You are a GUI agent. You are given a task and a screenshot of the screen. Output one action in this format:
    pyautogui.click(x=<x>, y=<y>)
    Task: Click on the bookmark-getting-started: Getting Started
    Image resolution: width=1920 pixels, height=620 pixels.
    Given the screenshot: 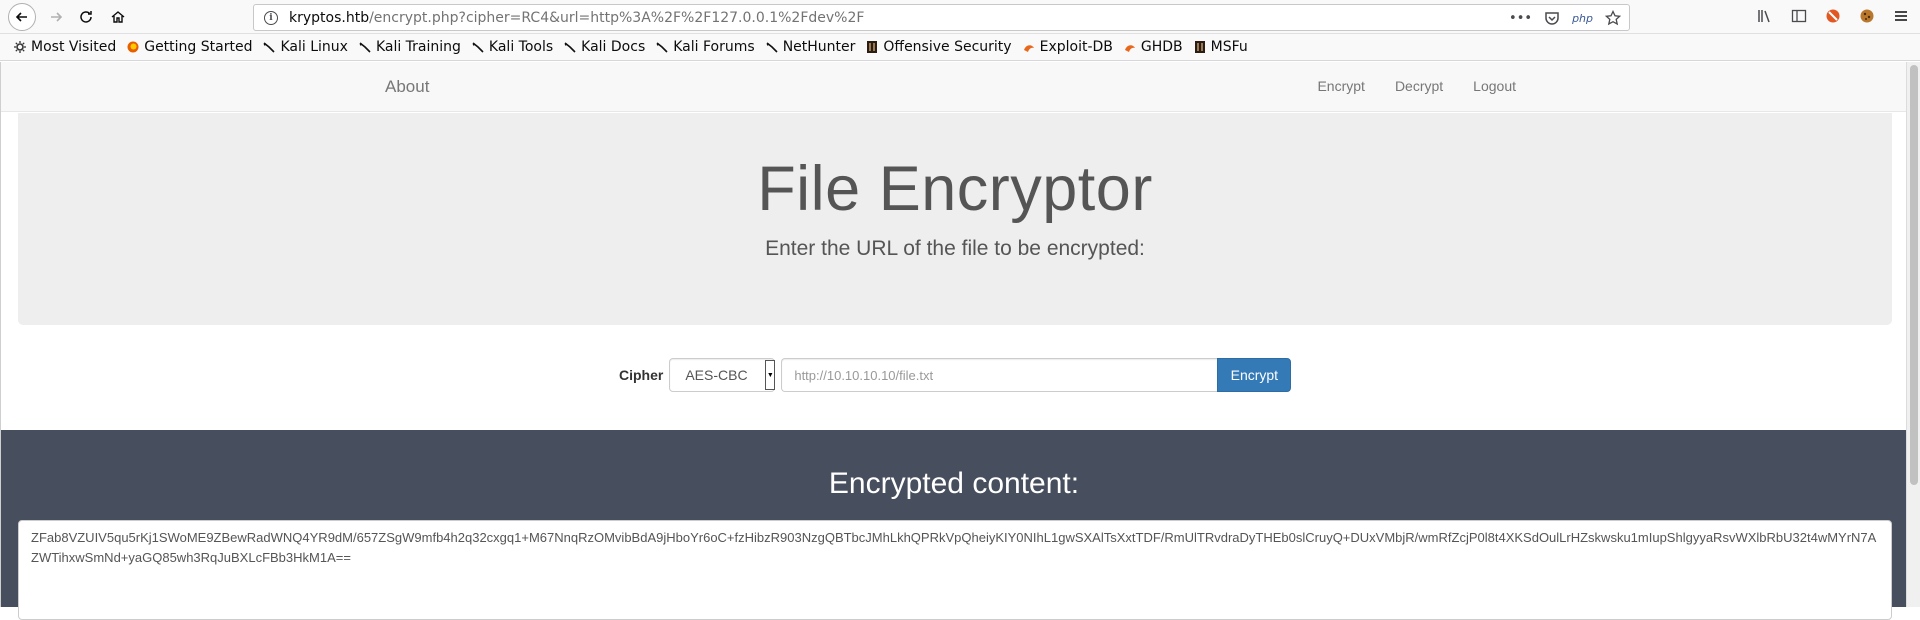 What is the action you would take?
    pyautogui.click(x=189, y=47)
    